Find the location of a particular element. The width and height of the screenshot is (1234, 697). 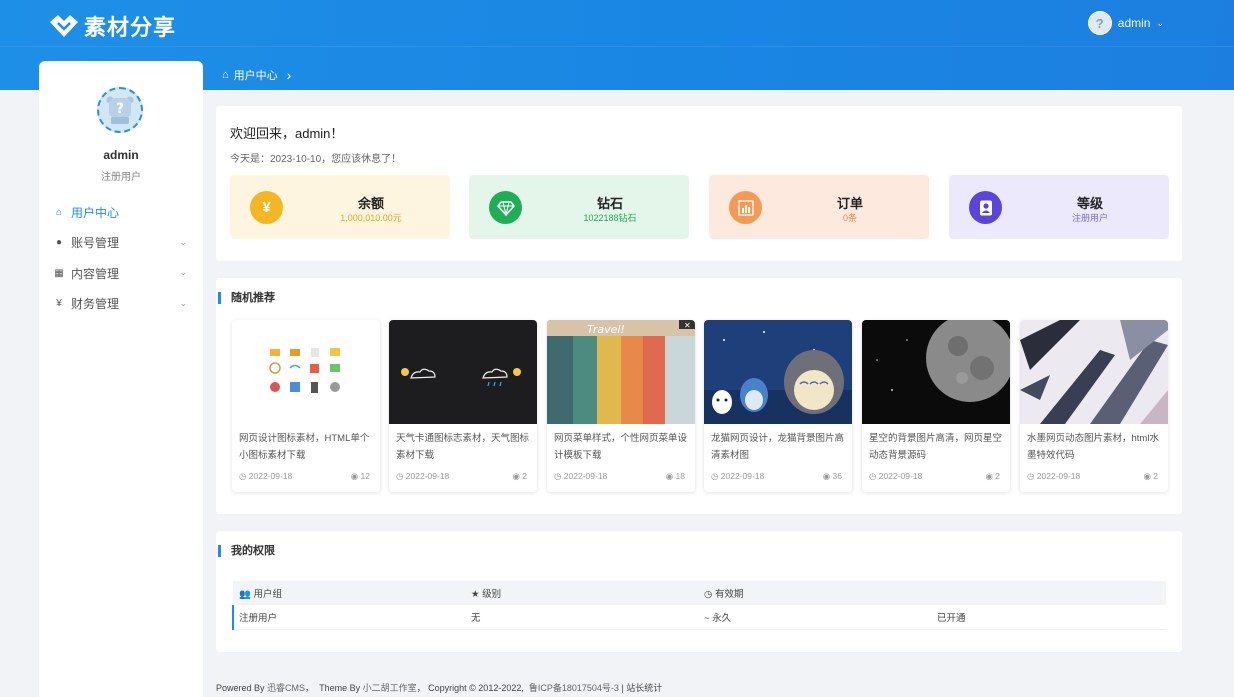

profile-role: 注册用户 is located at coordinates (121, 177).